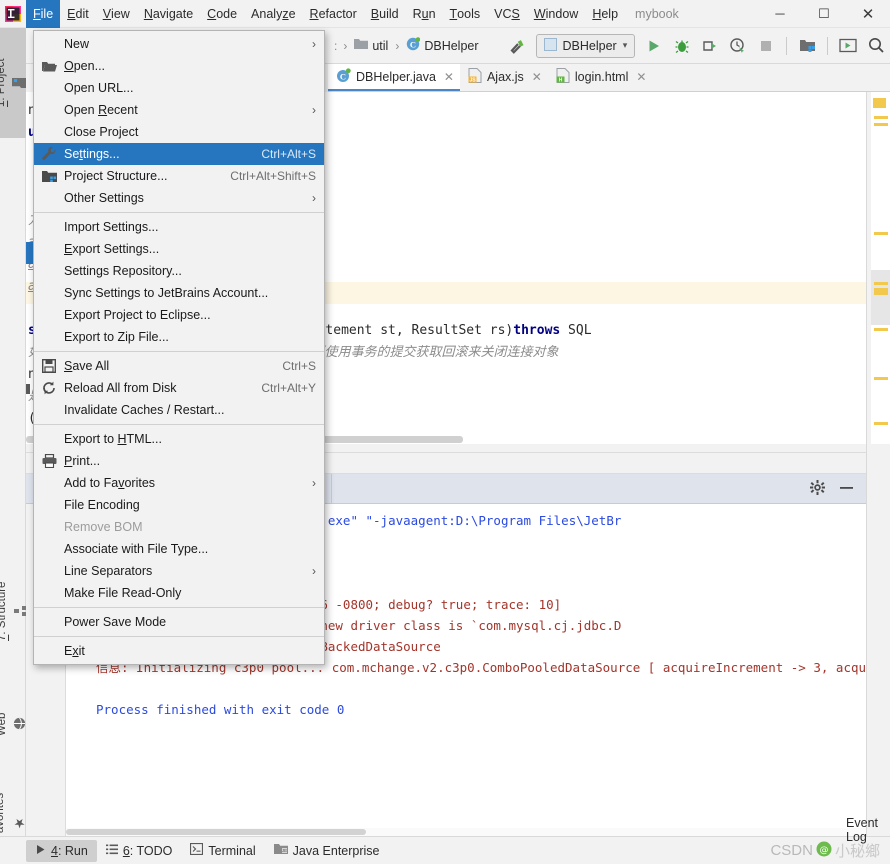  Describe the element at coordinates (222, 14) in the screenshot. I see `menu-code: Code` at that location.